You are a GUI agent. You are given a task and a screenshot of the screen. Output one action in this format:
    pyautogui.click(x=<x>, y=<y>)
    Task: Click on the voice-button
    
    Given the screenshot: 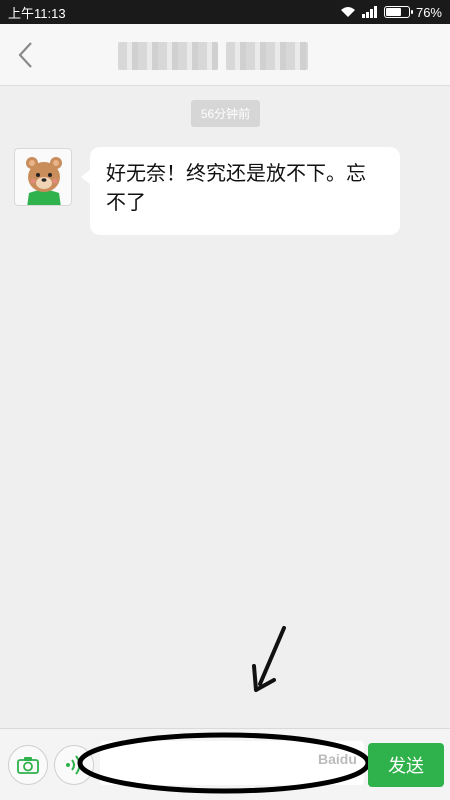 What is the action you would take?
    pyautogui.click(x=74, y=765)
    